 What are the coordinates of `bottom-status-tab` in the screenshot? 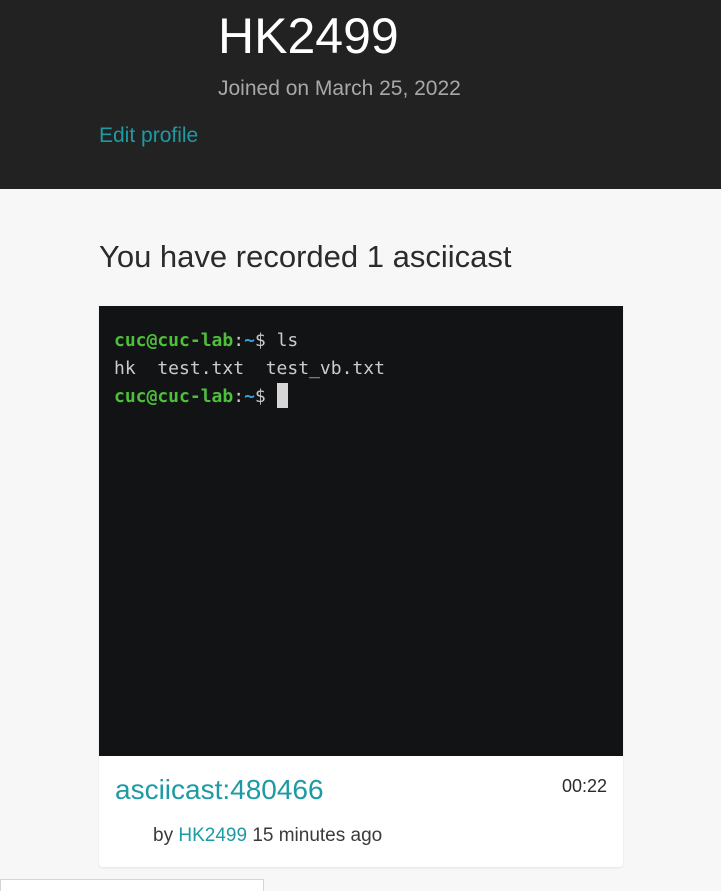 It's located at (132, 885).